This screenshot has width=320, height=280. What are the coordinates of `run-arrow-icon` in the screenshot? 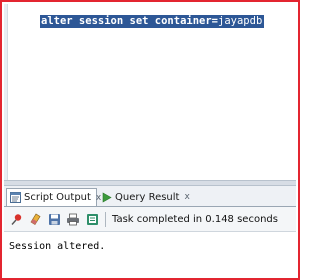 It's located at (106, 197).